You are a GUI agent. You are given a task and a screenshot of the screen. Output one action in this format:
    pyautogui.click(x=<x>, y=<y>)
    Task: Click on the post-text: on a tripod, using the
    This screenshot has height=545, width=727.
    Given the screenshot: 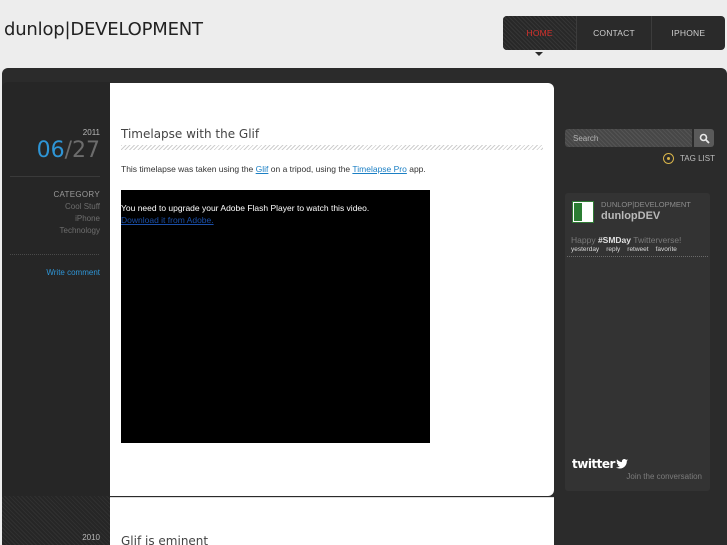 What is the action you would take?
    pyautogui.click(x=310, y=169)
    